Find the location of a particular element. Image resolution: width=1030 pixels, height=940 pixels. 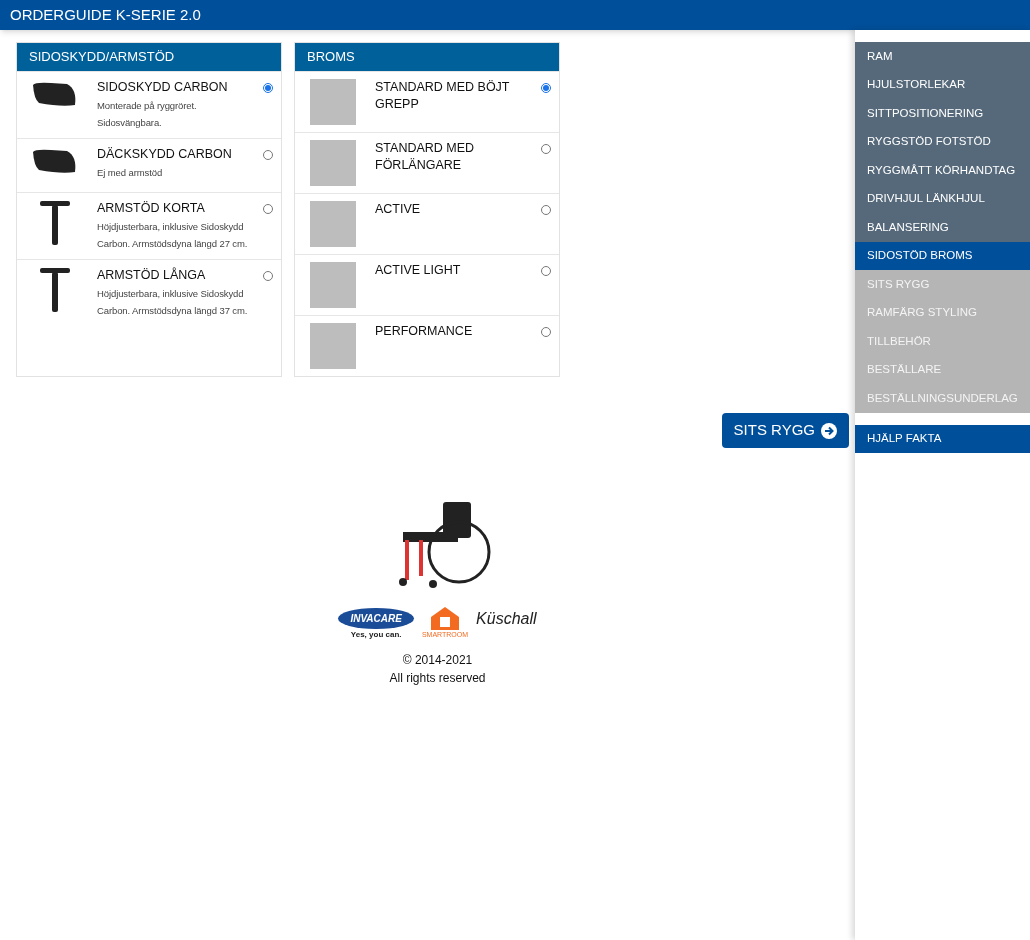

option-row: STANDARD MED BÖJT GREPP is located at coordinates (427, 101).